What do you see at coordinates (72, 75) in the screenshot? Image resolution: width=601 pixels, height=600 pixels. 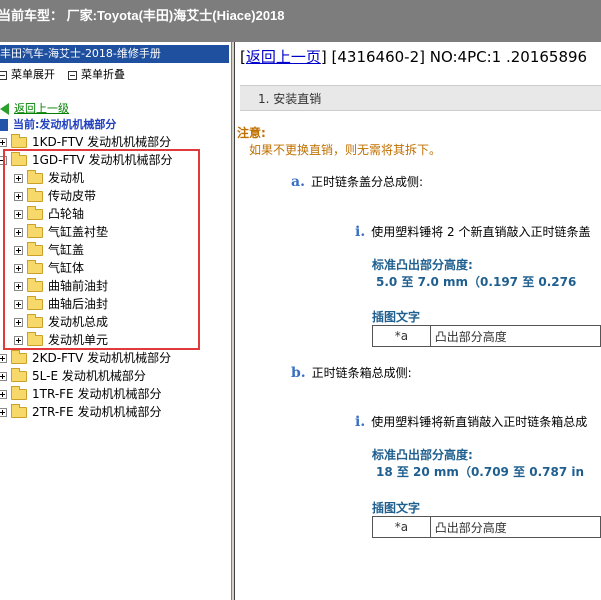 I see `collapse-icon` at bounding box center [72, 75].